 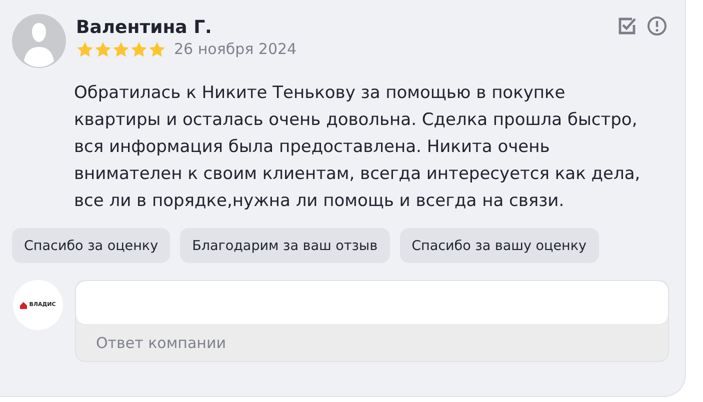 I want to click on field-label: Ответ компании, so click(x=161, y=343).